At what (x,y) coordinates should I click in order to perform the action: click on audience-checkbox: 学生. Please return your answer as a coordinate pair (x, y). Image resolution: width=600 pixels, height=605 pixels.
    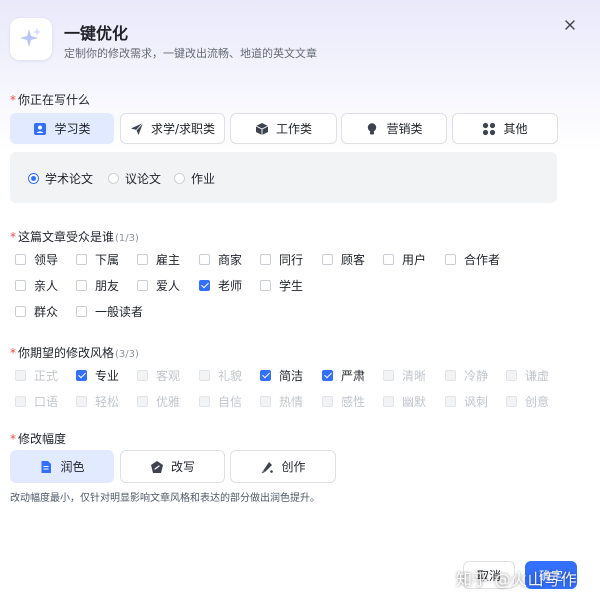
    Looking at the image, I should click on (281, 285).